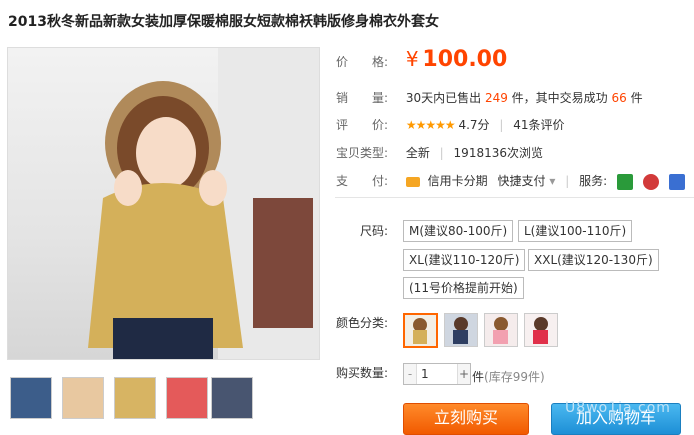 This screenshot has width=694, height=435. What do you see at coordinates (362, 181) in the screenshot?
I see `payment-label: 支 付:` at bounding box center [362, 181].